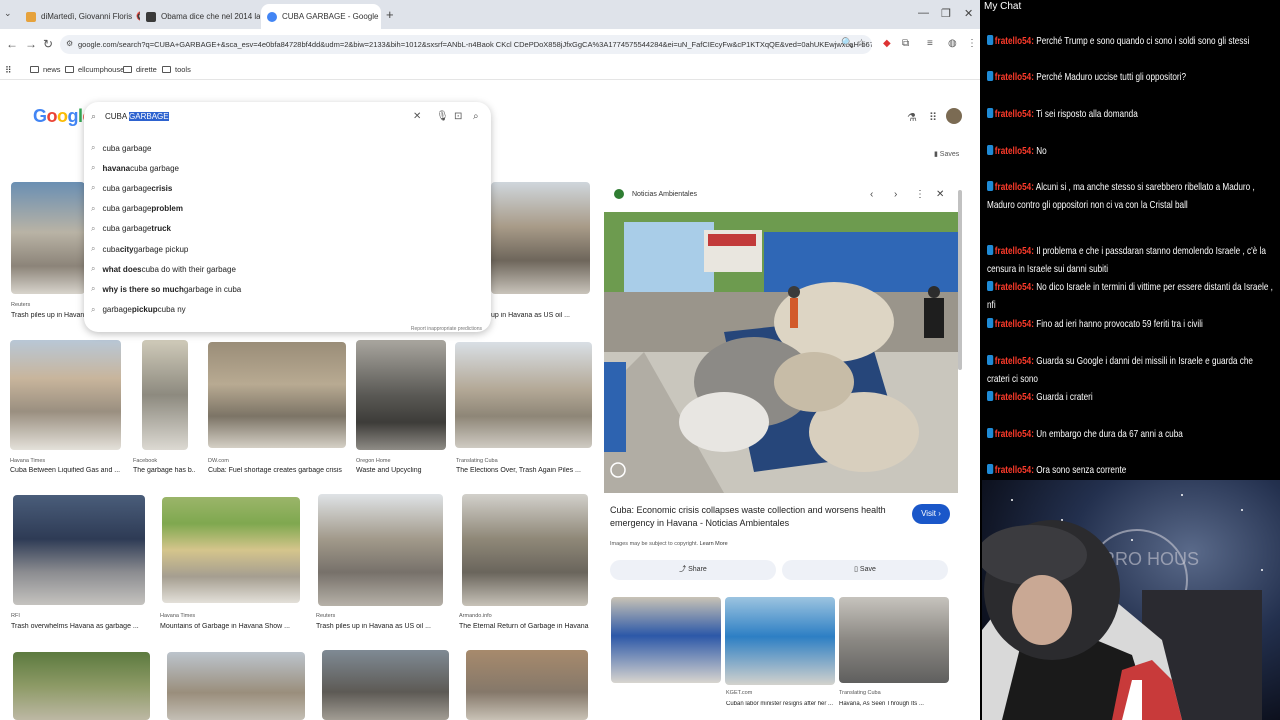 Image resolution: width=1280 pixels, height=720 pixels. What do you see at coordinates (287, 168) in the screenshot?
I see `suggestion-item: ⌕ havana cuba garbage` at bounding box center [287, 168].